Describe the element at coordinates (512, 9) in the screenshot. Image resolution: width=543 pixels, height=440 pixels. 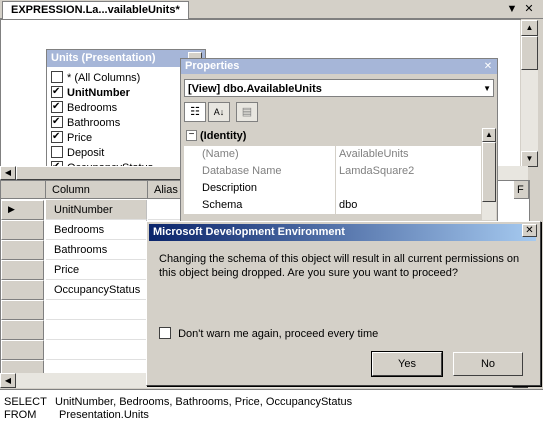
I see `tab-list-dropdown-icon: ▼` at that location.